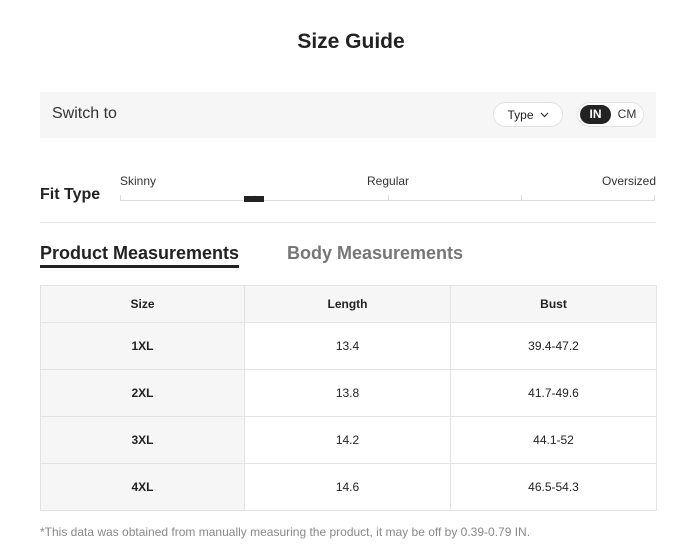 The image size is (690, 552). What do you see at coordinates (142, 440) in the screenshot?
I see `size-cell: 3XL` at bounding box center [142, 440].